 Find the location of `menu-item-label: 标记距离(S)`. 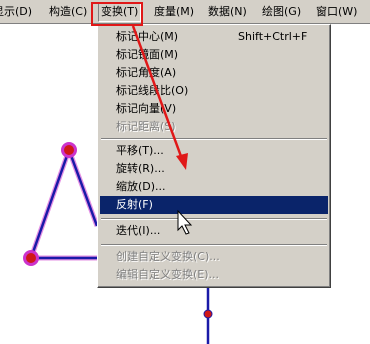

menu-item-label: 标记距离(S) is located at coordinates (146, 126).